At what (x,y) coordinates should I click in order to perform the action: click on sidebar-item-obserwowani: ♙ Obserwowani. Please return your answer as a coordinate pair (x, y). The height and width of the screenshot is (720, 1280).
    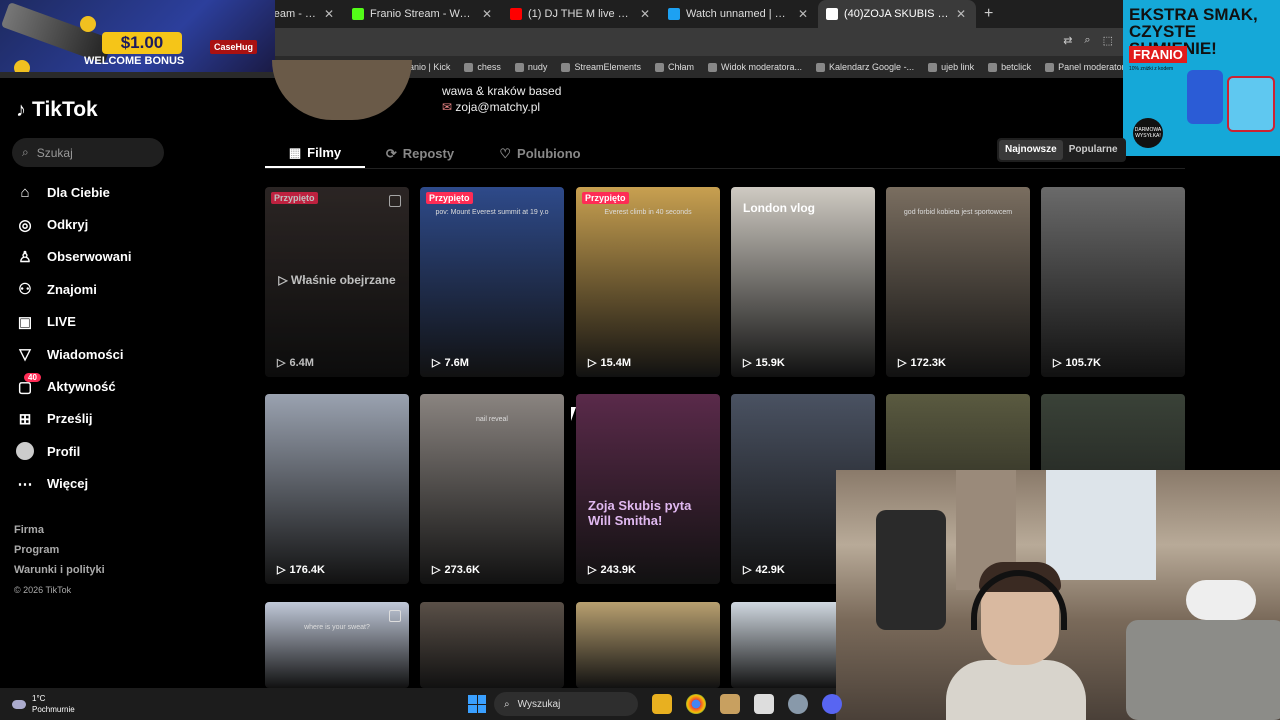
    Looking at the image, I should click on (96, 257).